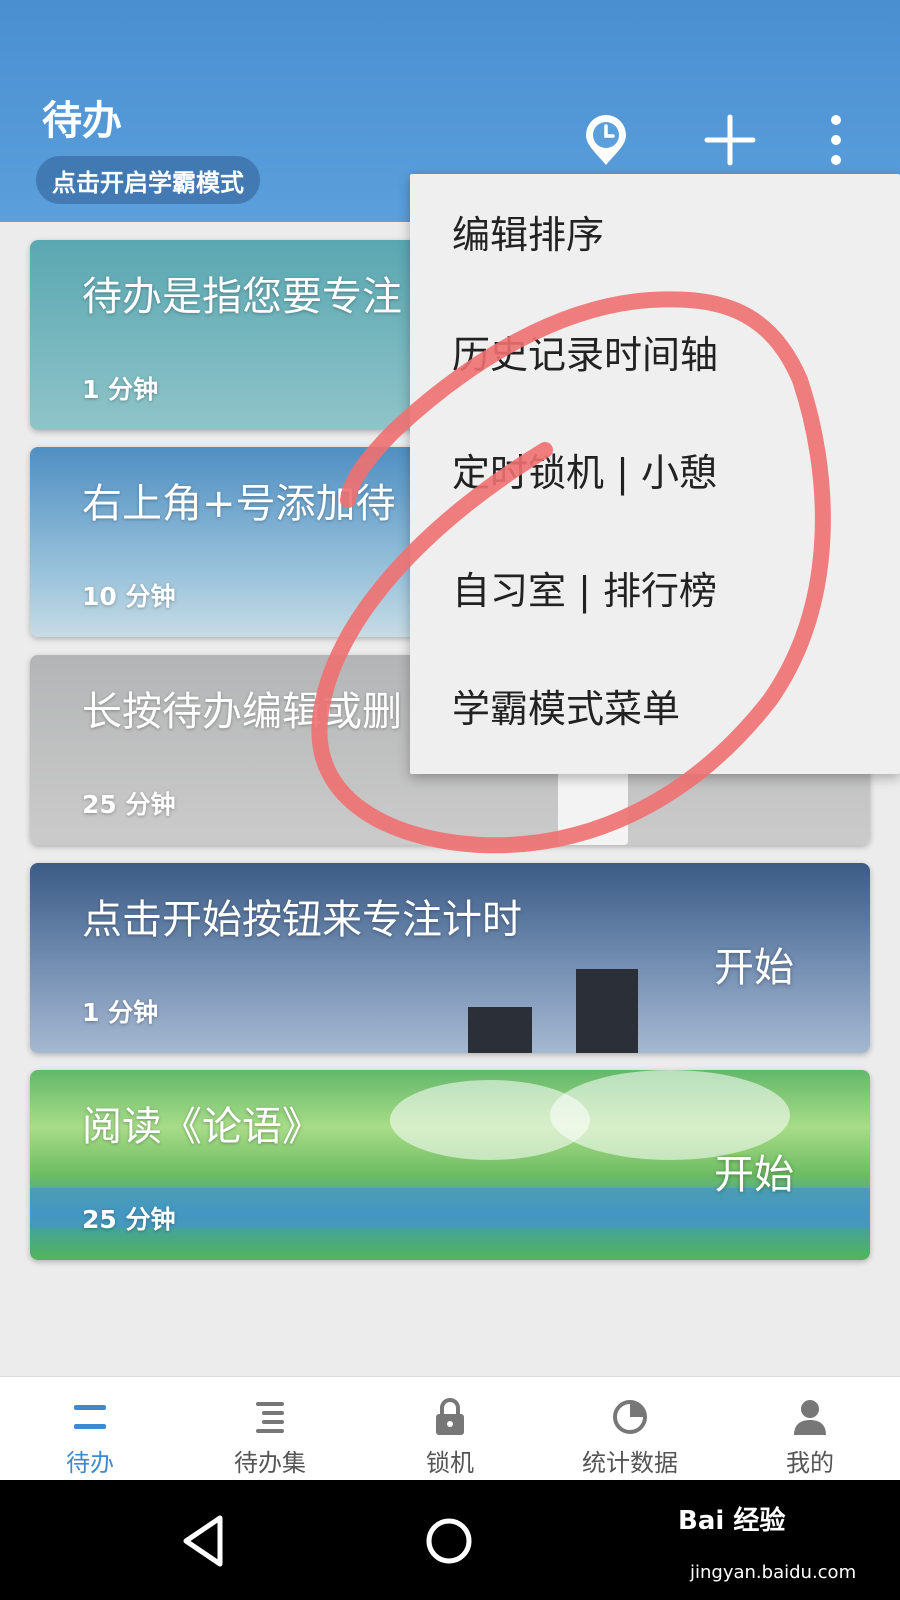 This screenshot has width=900, height=1600. I want to click on todo-card: 阅读《论语》 25 分钟 开始, so click(450, 1165).